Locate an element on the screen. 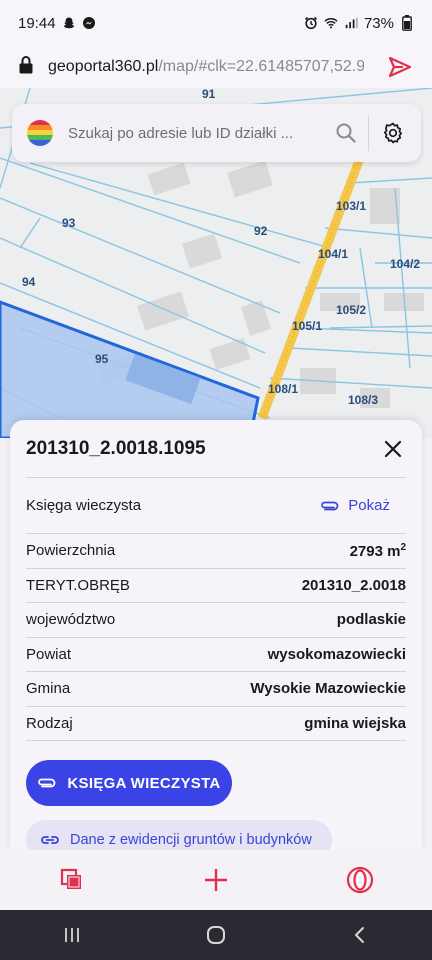  info-label: Gmina is located at coordinates (48, 689).